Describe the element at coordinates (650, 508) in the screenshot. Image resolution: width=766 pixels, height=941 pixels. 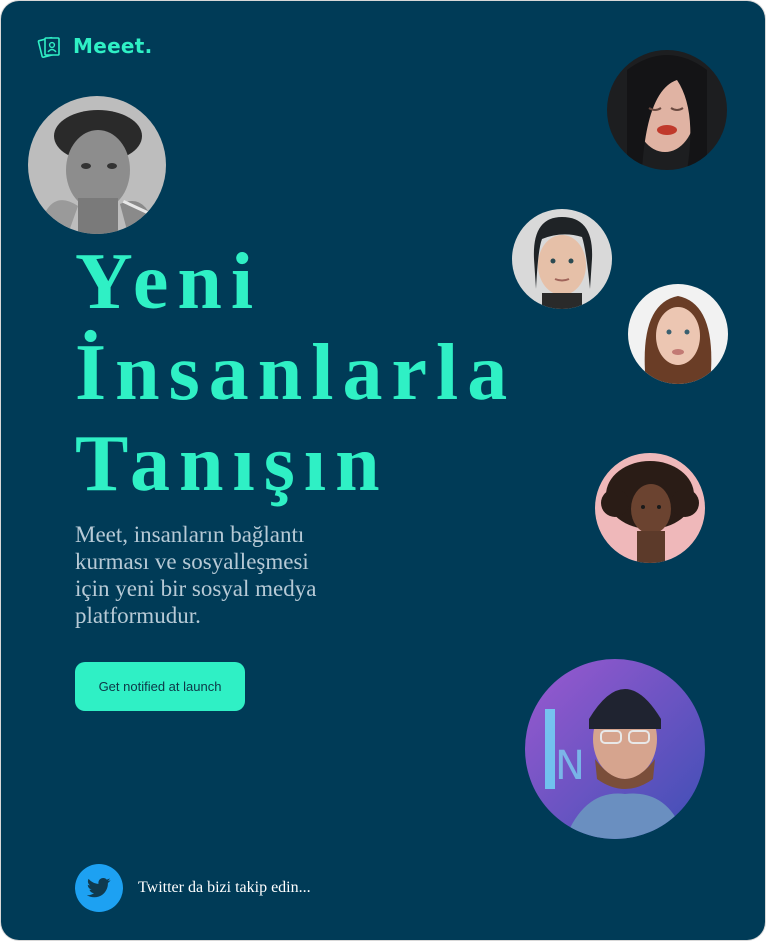
I see `avatar-woman-curly-hair` at that location.